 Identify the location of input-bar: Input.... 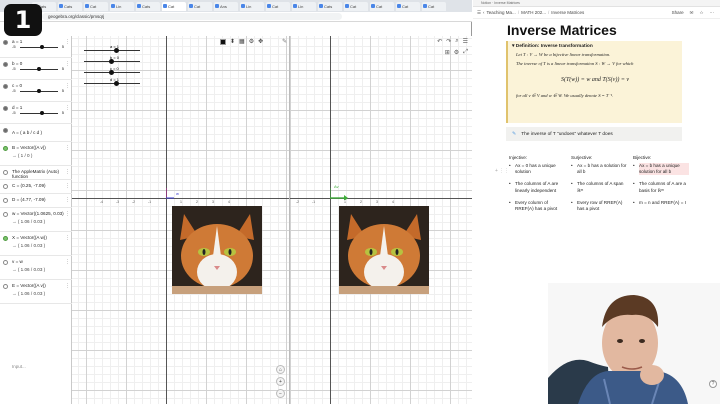
(36, 369).